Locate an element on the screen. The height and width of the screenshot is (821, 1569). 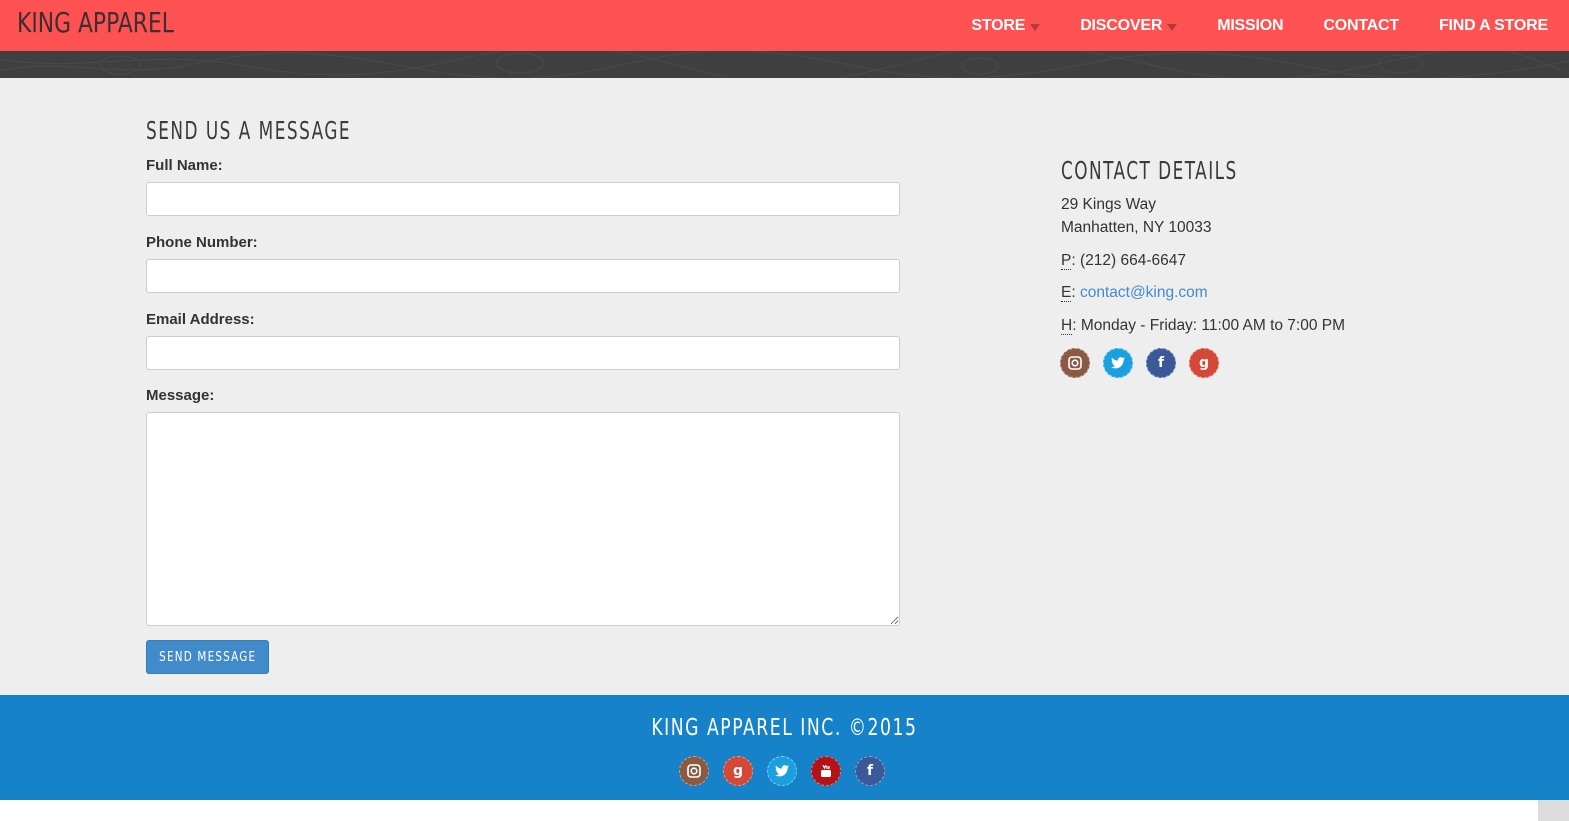
email-label: Email Address: is located at coordinates (200, 319).